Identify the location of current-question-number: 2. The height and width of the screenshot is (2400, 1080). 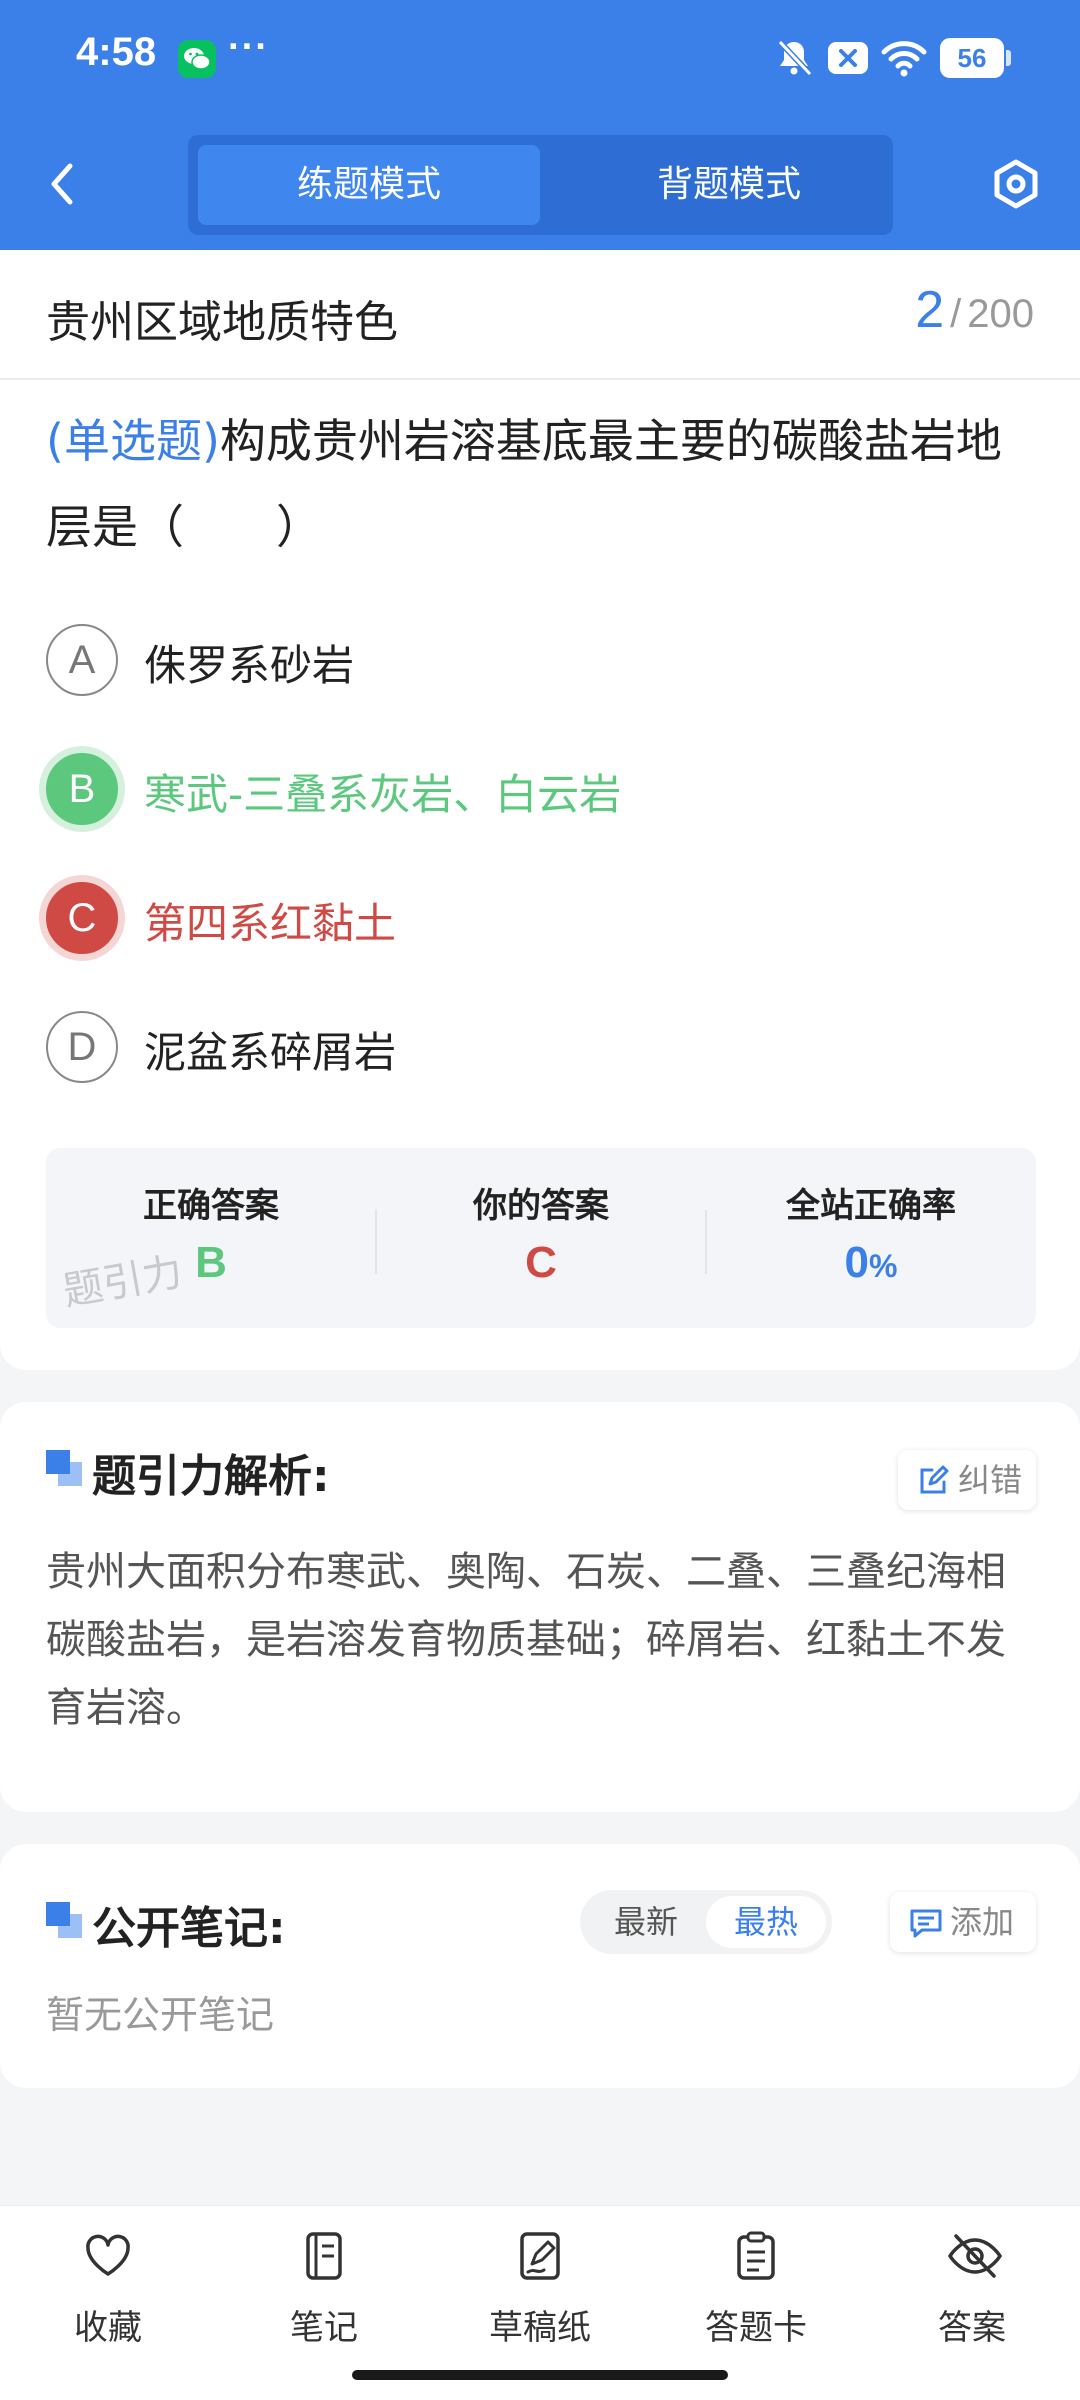
(930, 310).